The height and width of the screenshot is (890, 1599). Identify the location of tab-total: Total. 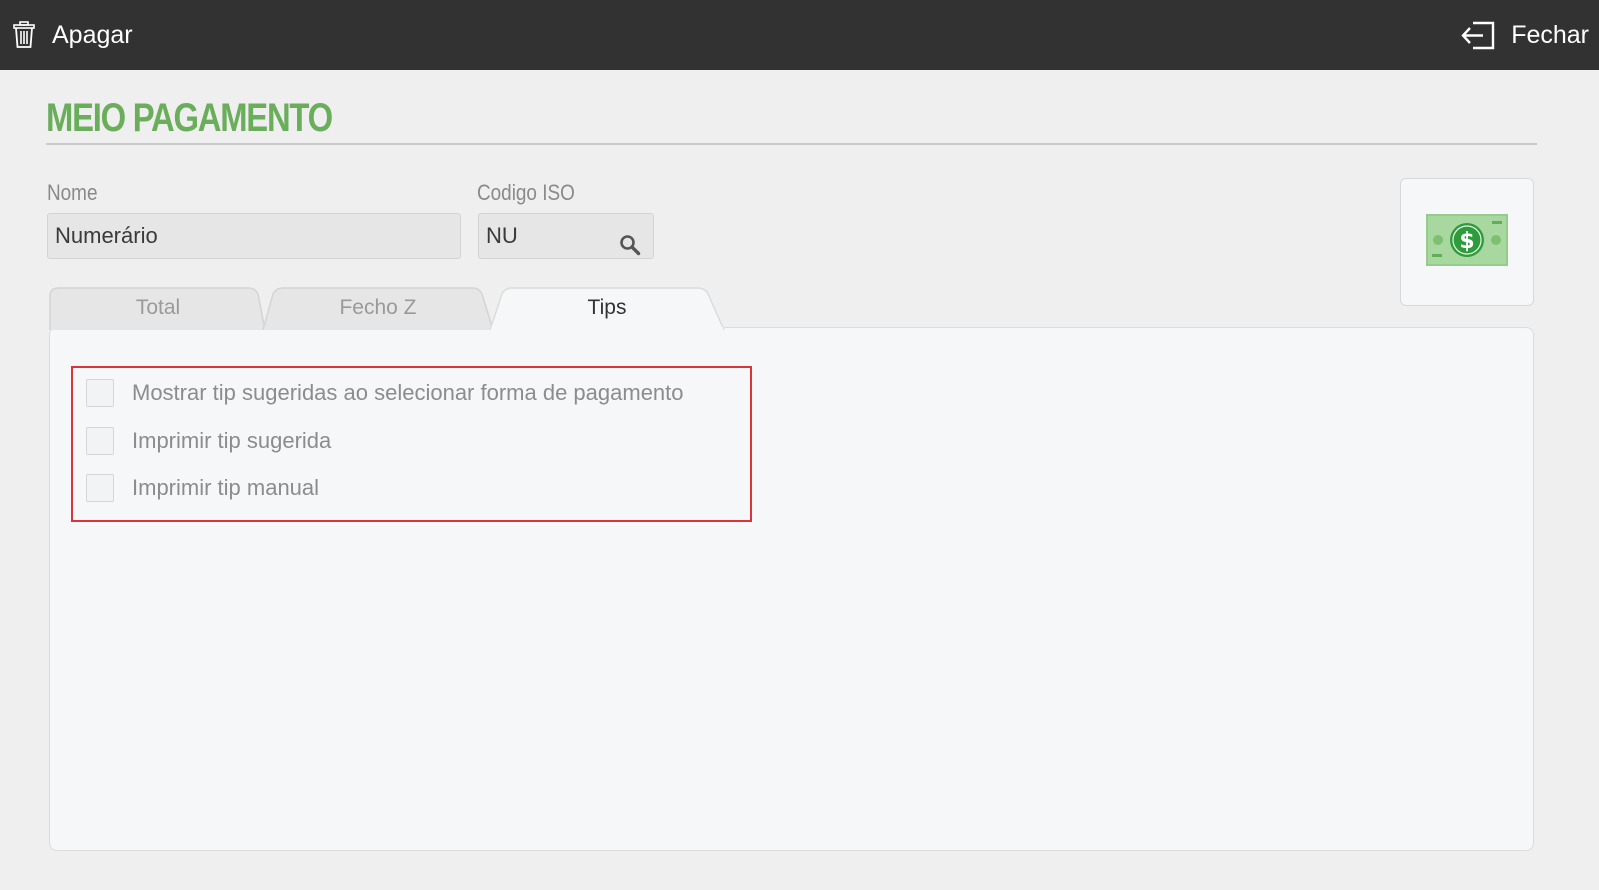
(158, 308).